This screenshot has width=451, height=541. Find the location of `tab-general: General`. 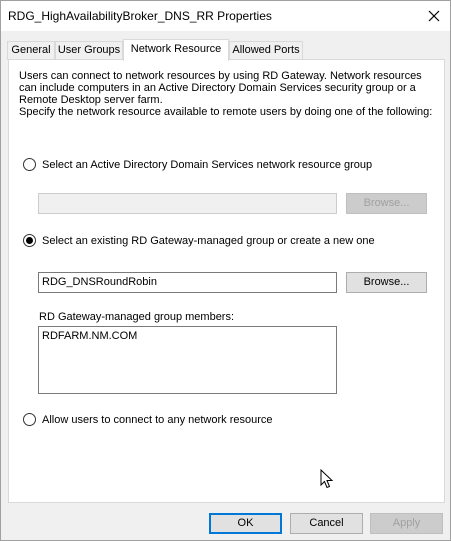

tab-general: General is located at coordinates (31, 50).